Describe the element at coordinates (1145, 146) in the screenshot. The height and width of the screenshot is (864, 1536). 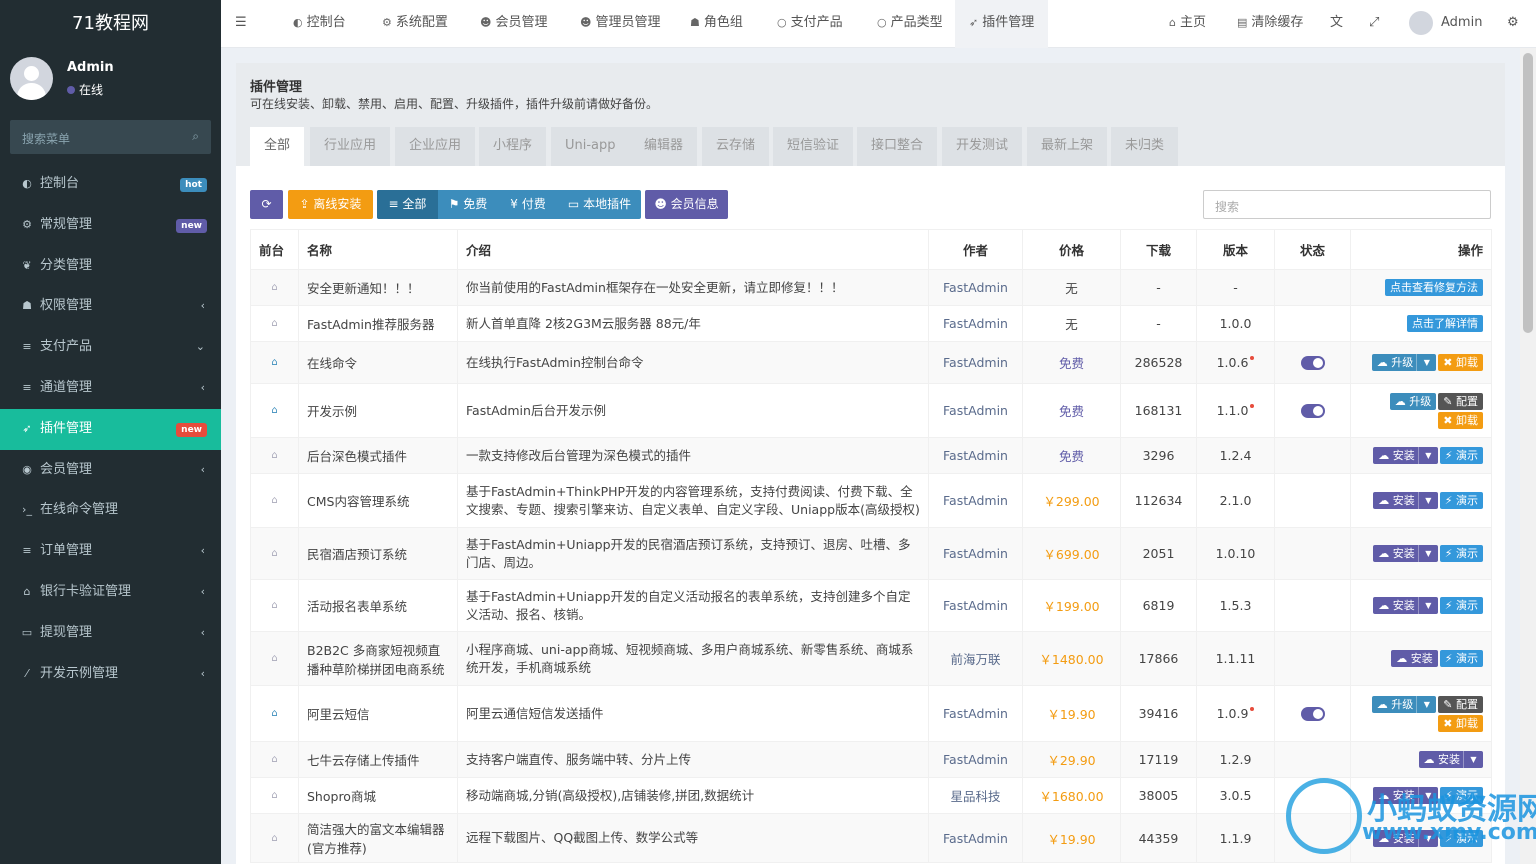
I see `category-tab: 未归类` at that location.